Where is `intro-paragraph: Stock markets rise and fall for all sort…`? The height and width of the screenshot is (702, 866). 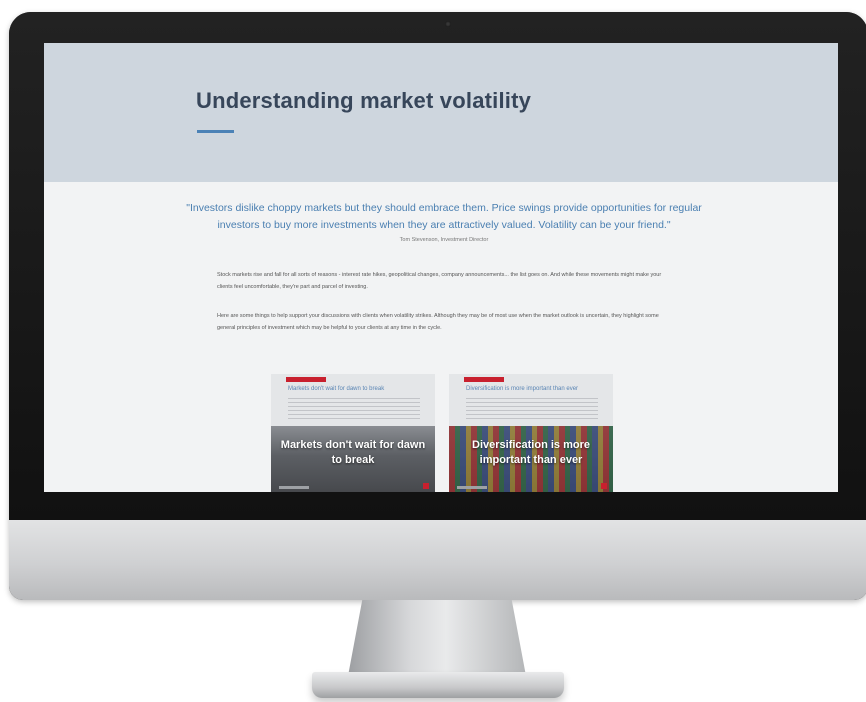 intro-paragraph: Stock markets rise and fall for all sort… is located at coordinates (439, 281).